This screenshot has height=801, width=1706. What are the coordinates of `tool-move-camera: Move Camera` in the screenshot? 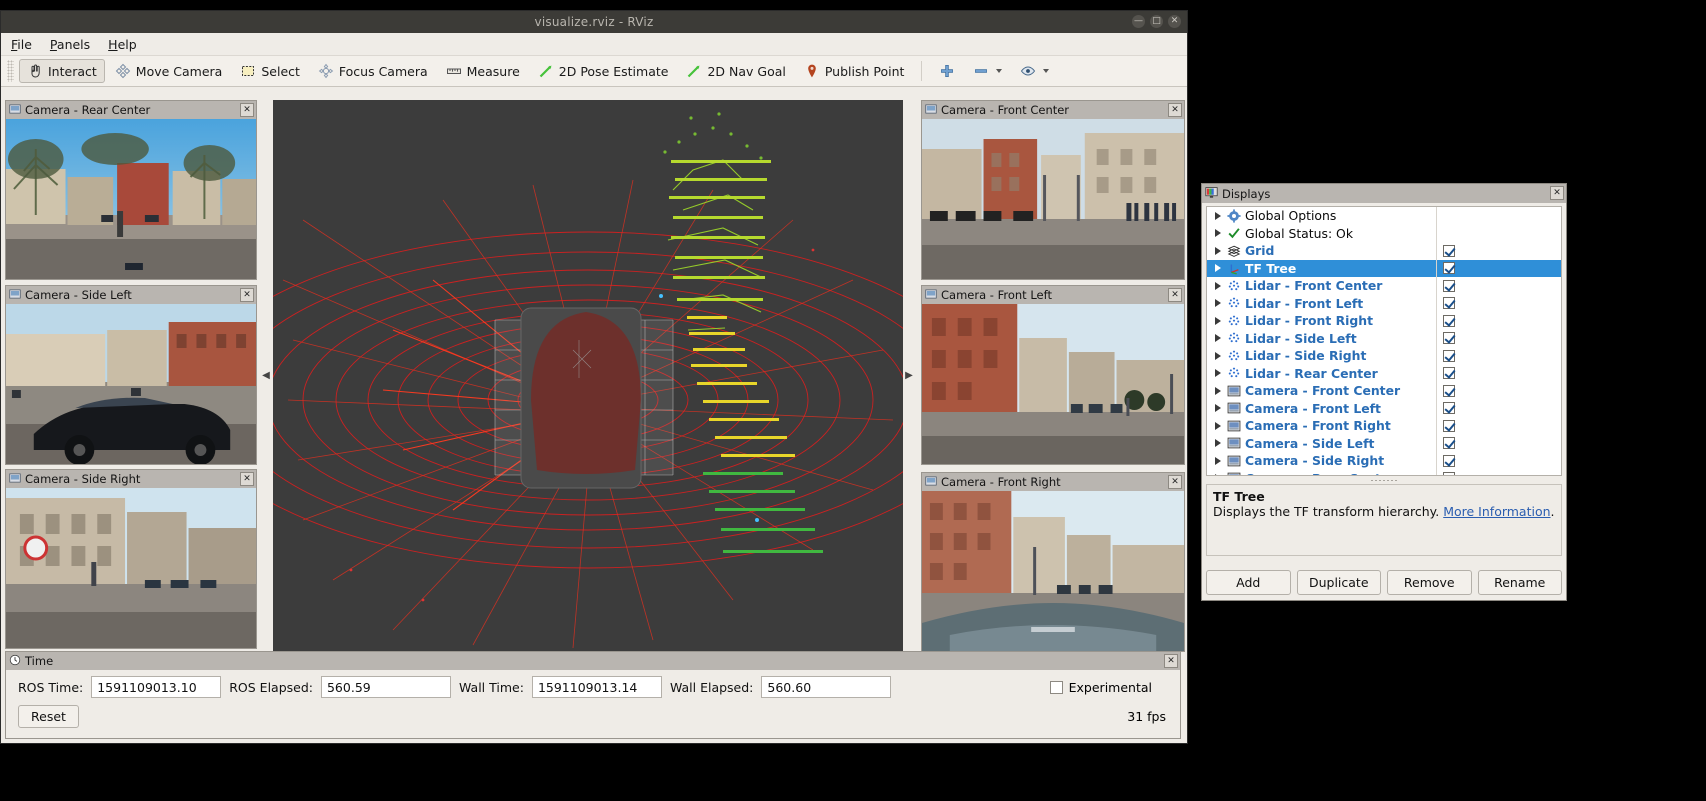 It's located at (169, 71).